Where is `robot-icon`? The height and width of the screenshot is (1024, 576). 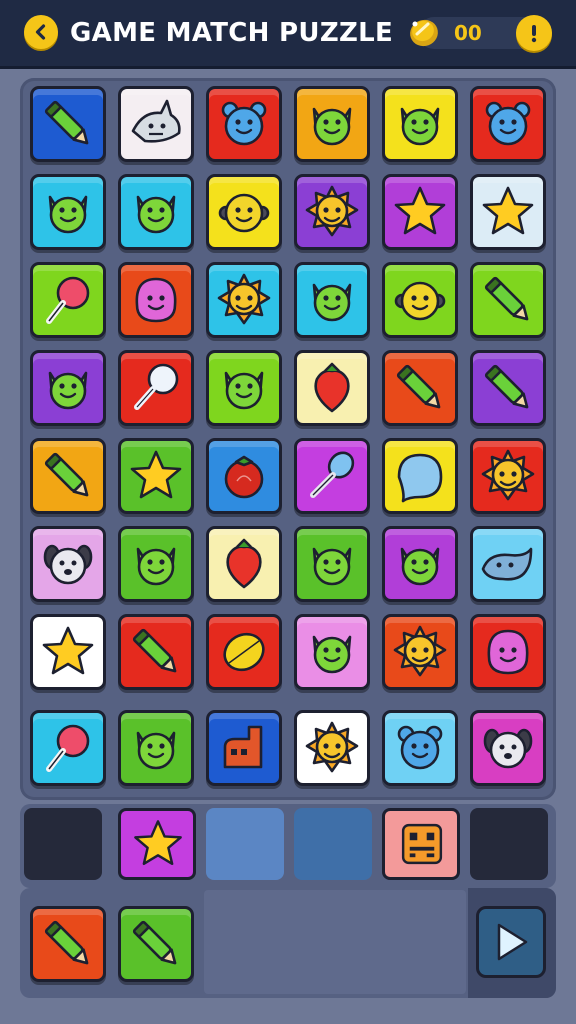
robot-icon is located at coordinates (422, 844).